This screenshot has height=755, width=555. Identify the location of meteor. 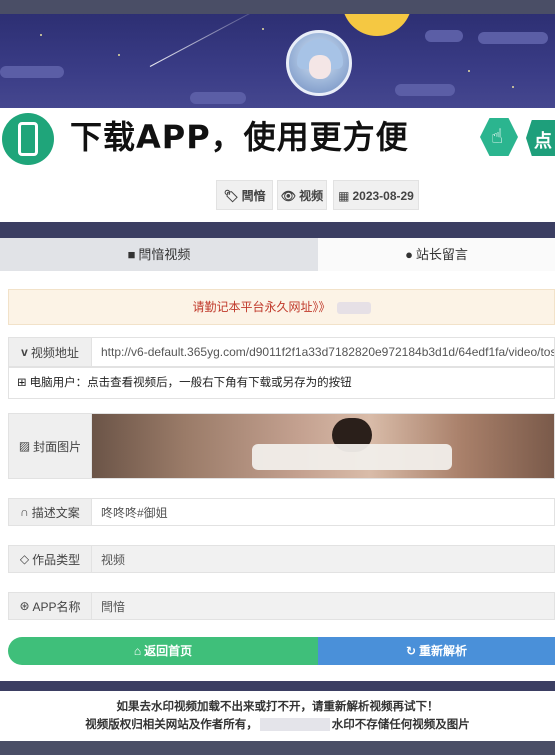
(211, 40).